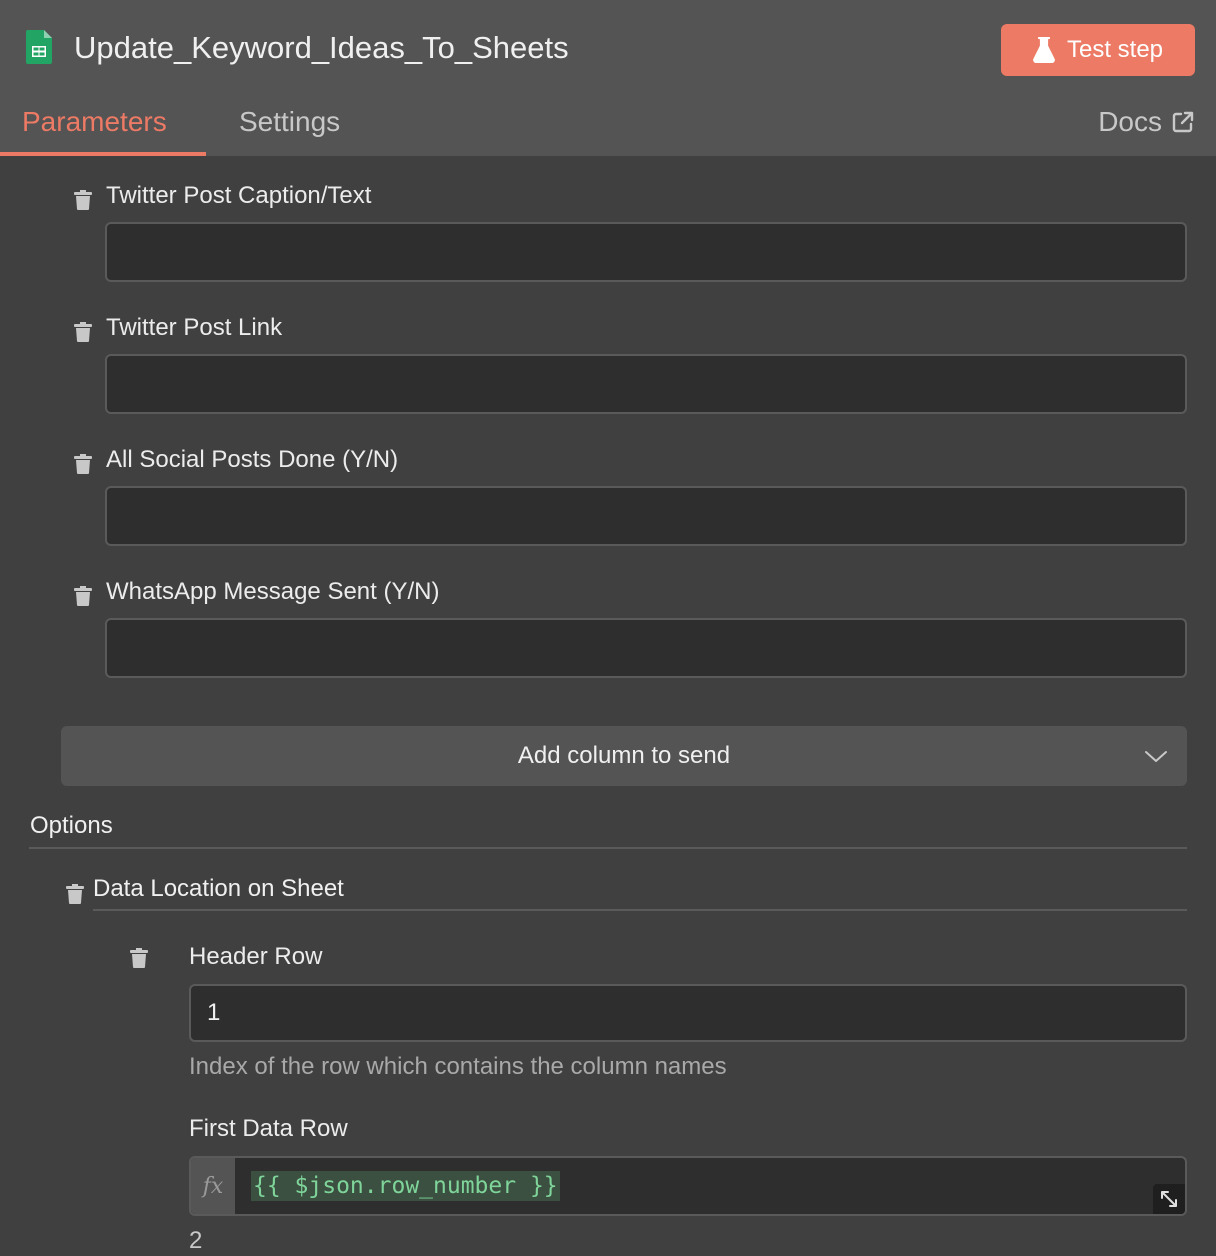 The width and height of the screenshot is (1216, 1256). Describe the element at coordinates (75, 894) in the screenshot. I see `delete-option-trash-icon` at that location.